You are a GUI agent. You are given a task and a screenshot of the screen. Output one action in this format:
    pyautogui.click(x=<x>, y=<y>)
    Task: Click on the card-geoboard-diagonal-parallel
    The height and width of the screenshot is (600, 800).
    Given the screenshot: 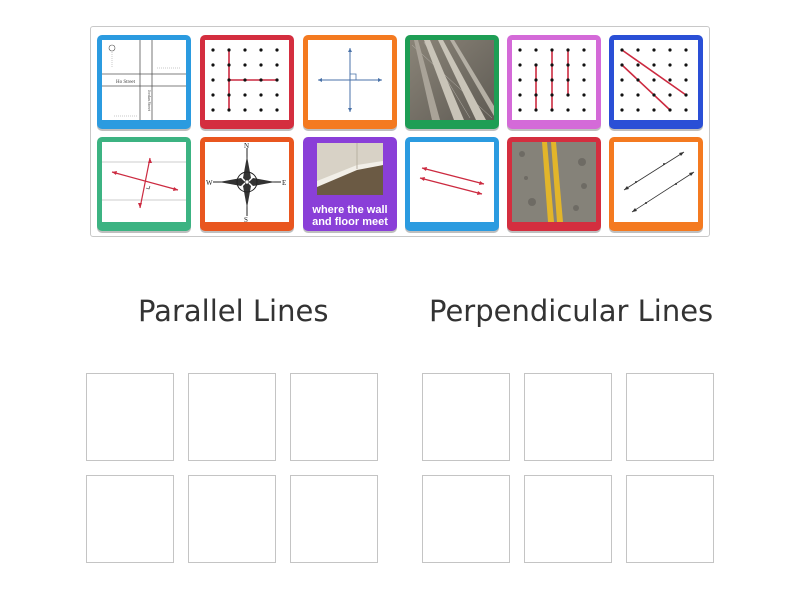 What is the action you would take?
    pyautogui.click(x=656, y=82)
    